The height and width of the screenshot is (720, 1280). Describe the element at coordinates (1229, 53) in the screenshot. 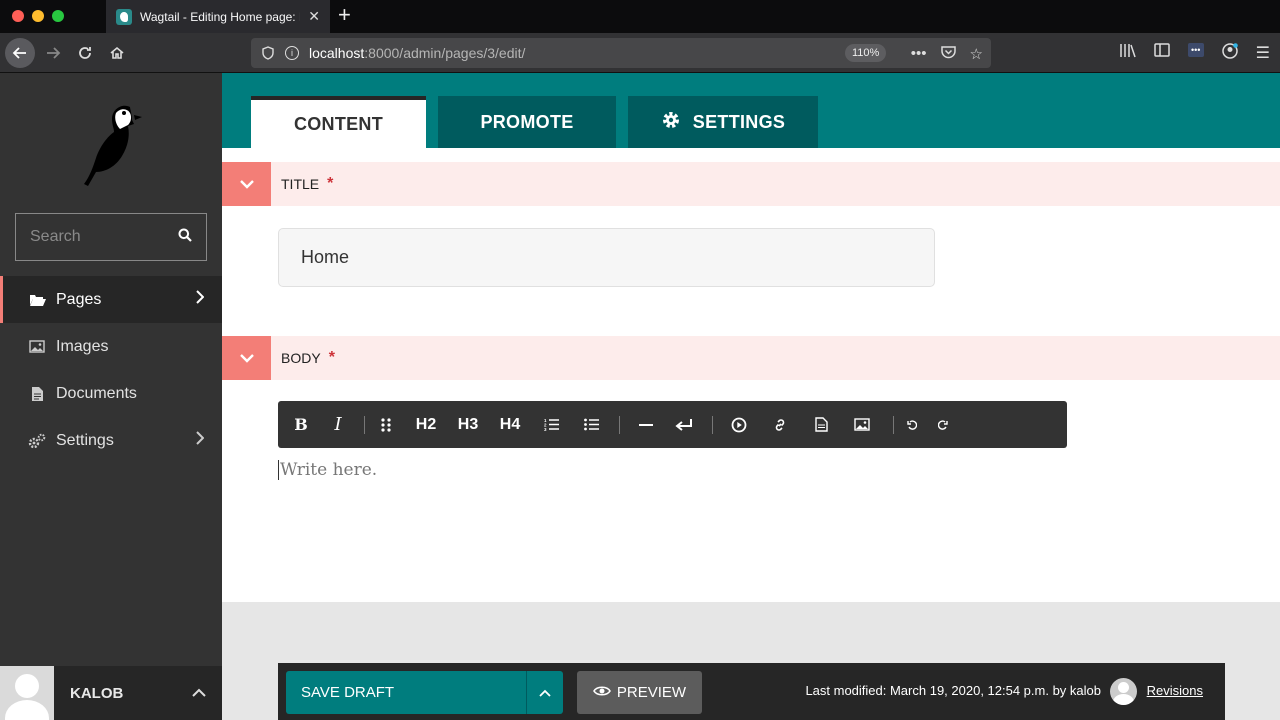

I see `account-icon` at that location.